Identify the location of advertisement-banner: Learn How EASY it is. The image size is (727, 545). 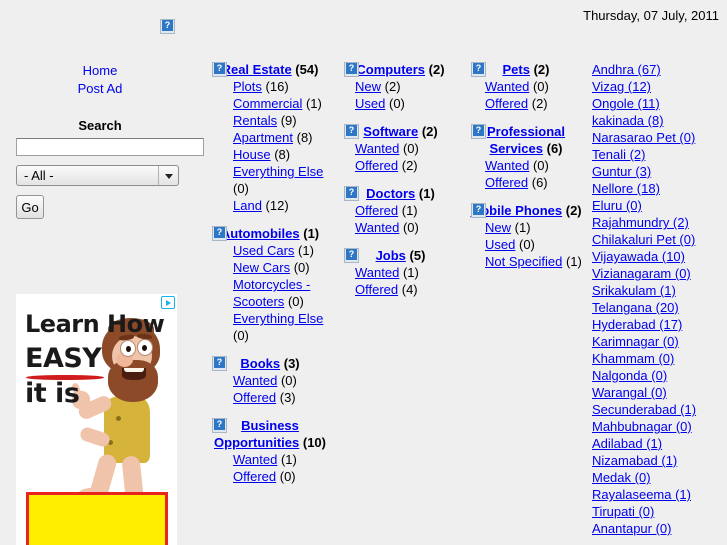
(96, 419).